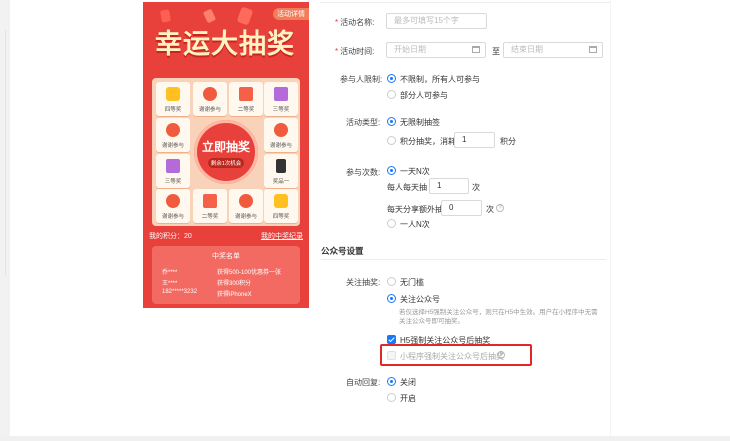  I want to click on draw-button: 立即抽奖 剩余1次机会, so click(226, 152).